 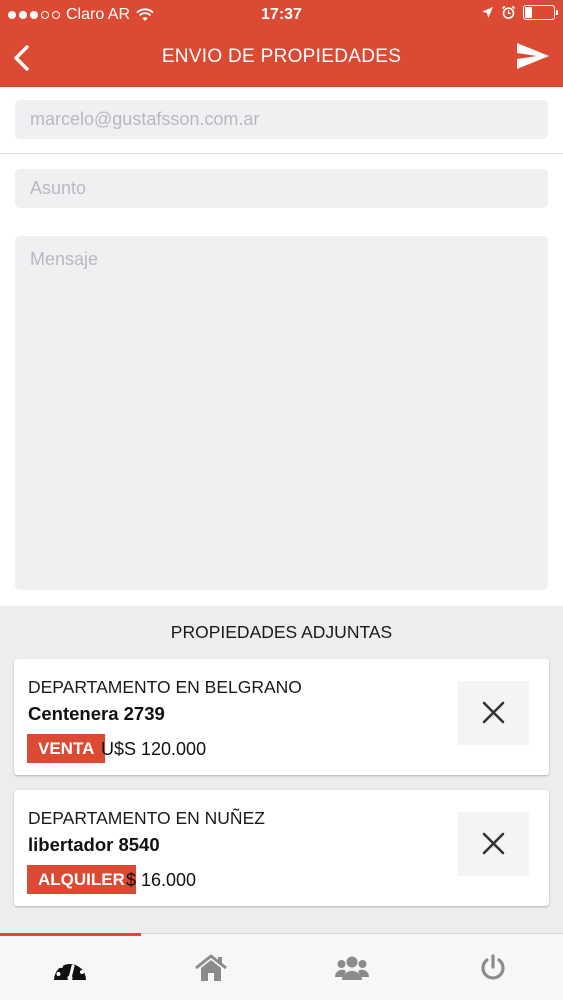 I want to click on users-icon, so click(x=352, y=968).